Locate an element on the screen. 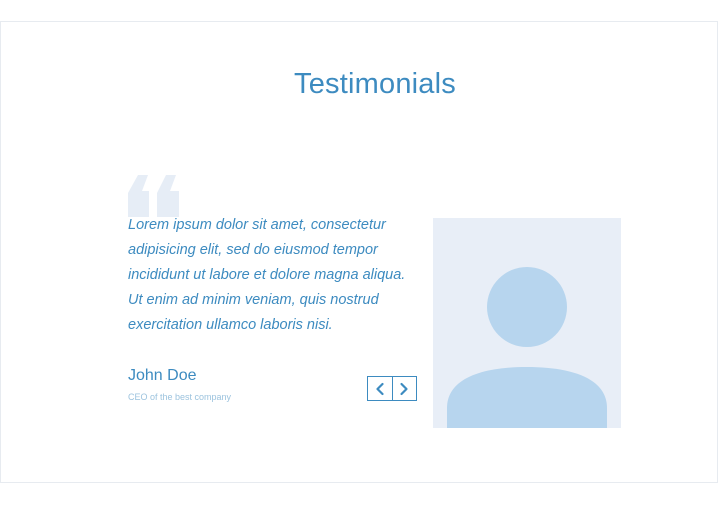 The width and height of the screenshot is (718, 520). next-testimonial-button is located at coordinates (404, 388).